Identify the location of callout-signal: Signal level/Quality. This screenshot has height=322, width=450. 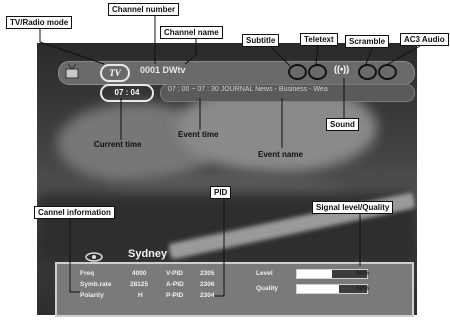
(353, 207).